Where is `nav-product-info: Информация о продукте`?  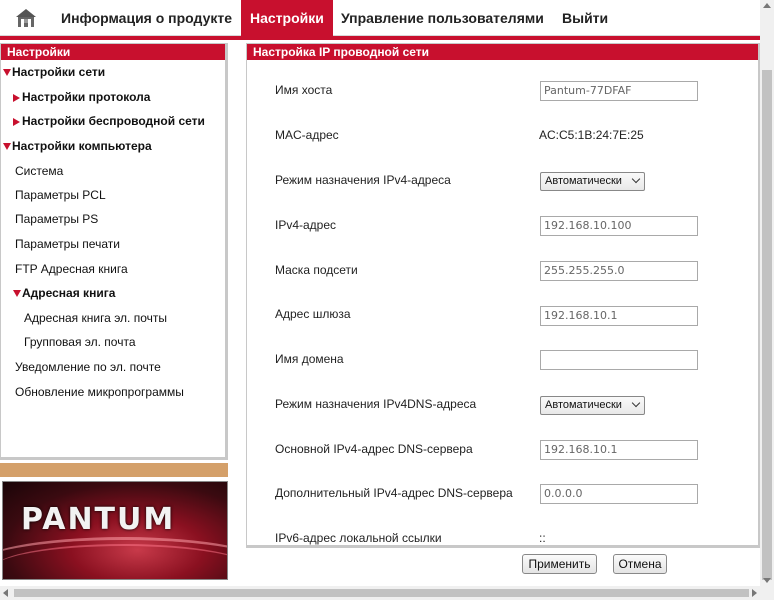 nav-product-info: Информация о продукте is located at coordinates (146, 18).